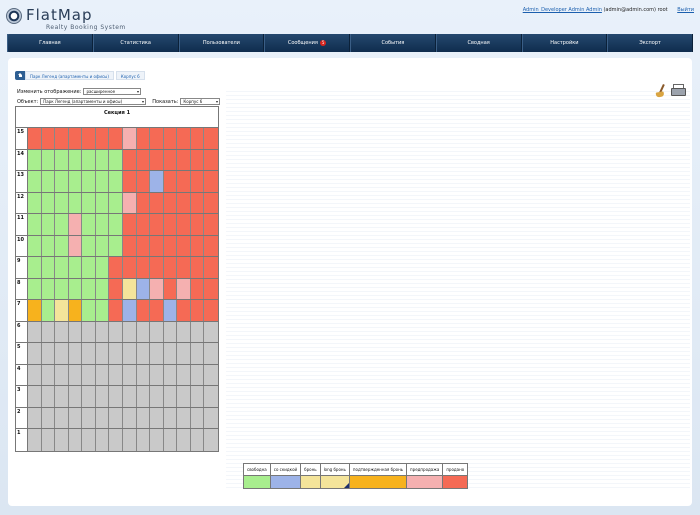 This screenshot has width=700, height=515. Describe the element at coordinates (20, 75) in the screenshot. I see `home-icon` at that location.